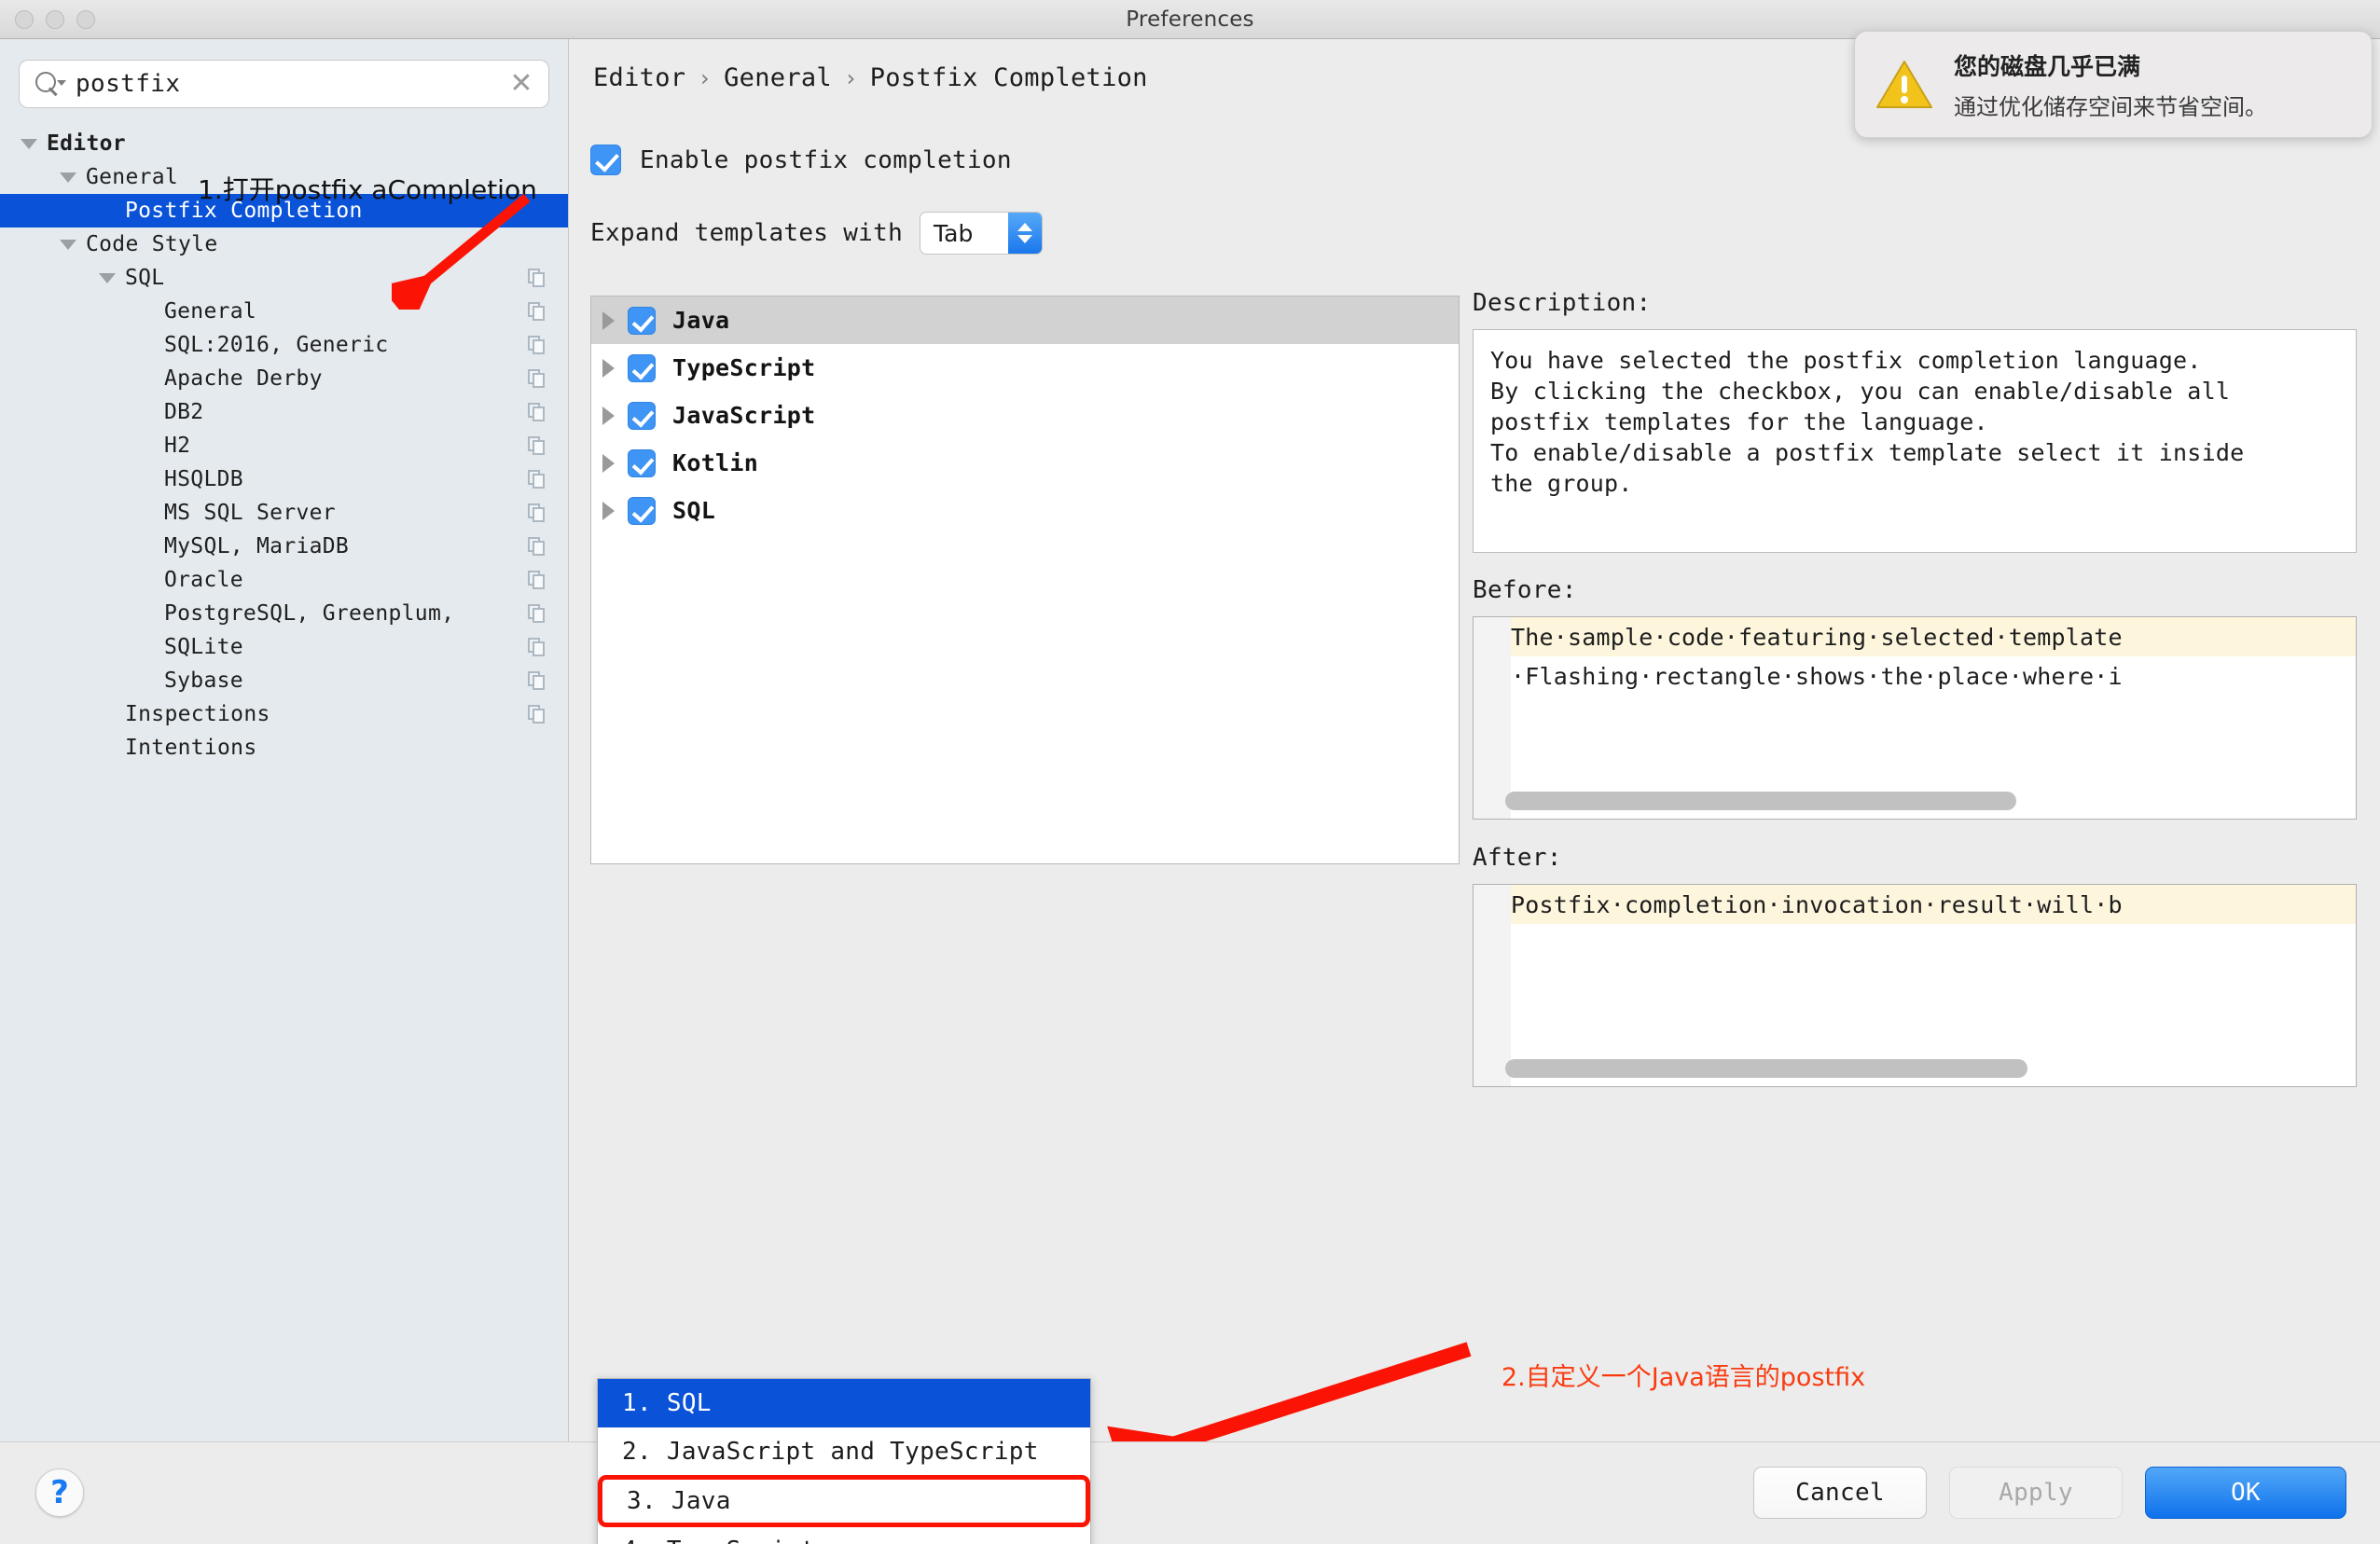  Describe the element at coordinates (284, 613) in the screenshot. I see `sidebar-item-postgresql-greenplum: PostgreSQL, Greenplum,` at that location.